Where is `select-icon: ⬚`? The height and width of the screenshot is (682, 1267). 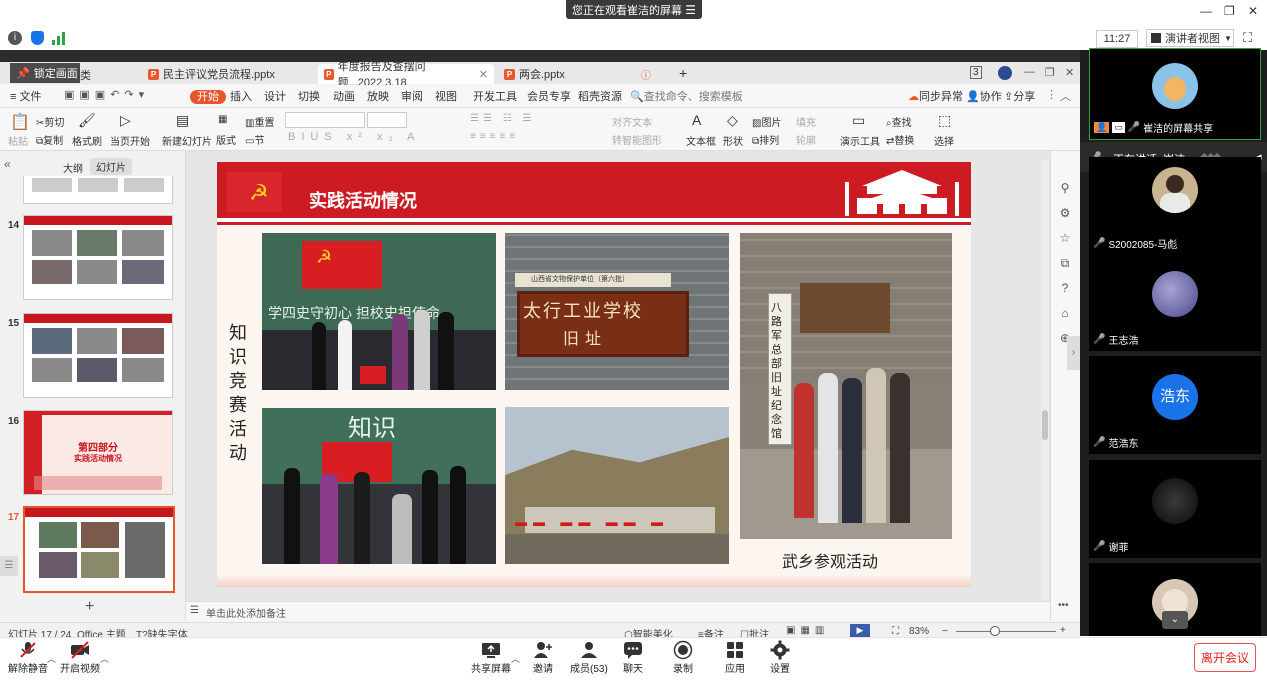 select-icon: ⬚ is located at coordinates (944, 120).